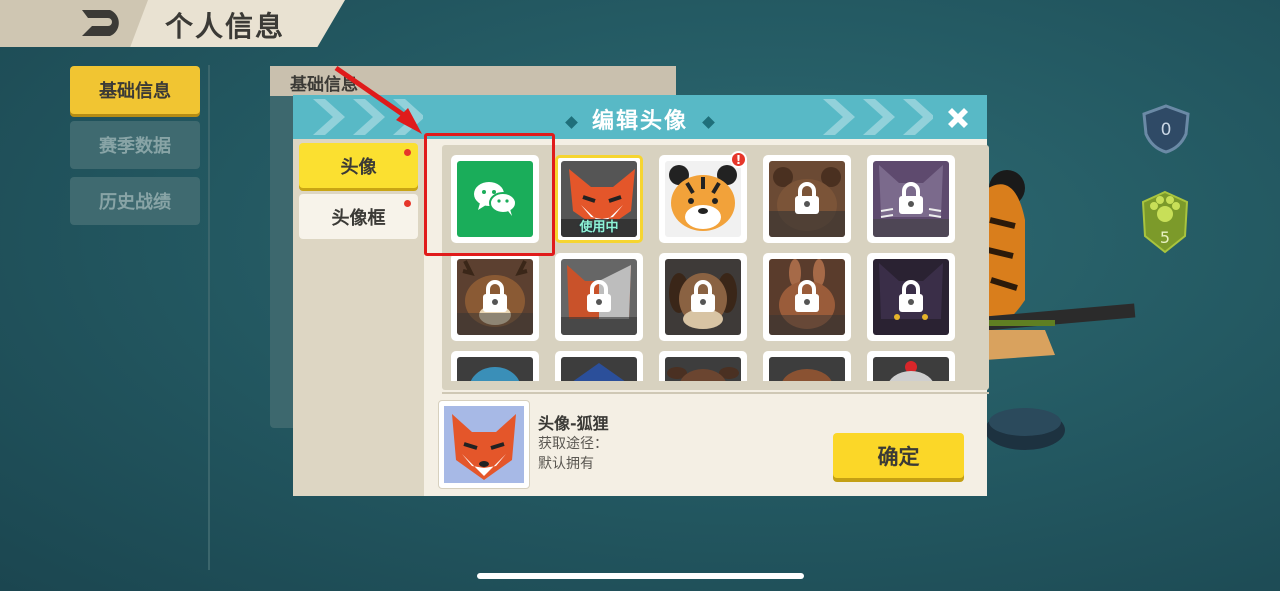 The width and height of the screenshot is (1280, 591). I want to click on paw-badge: 5, so click(1165, 225).